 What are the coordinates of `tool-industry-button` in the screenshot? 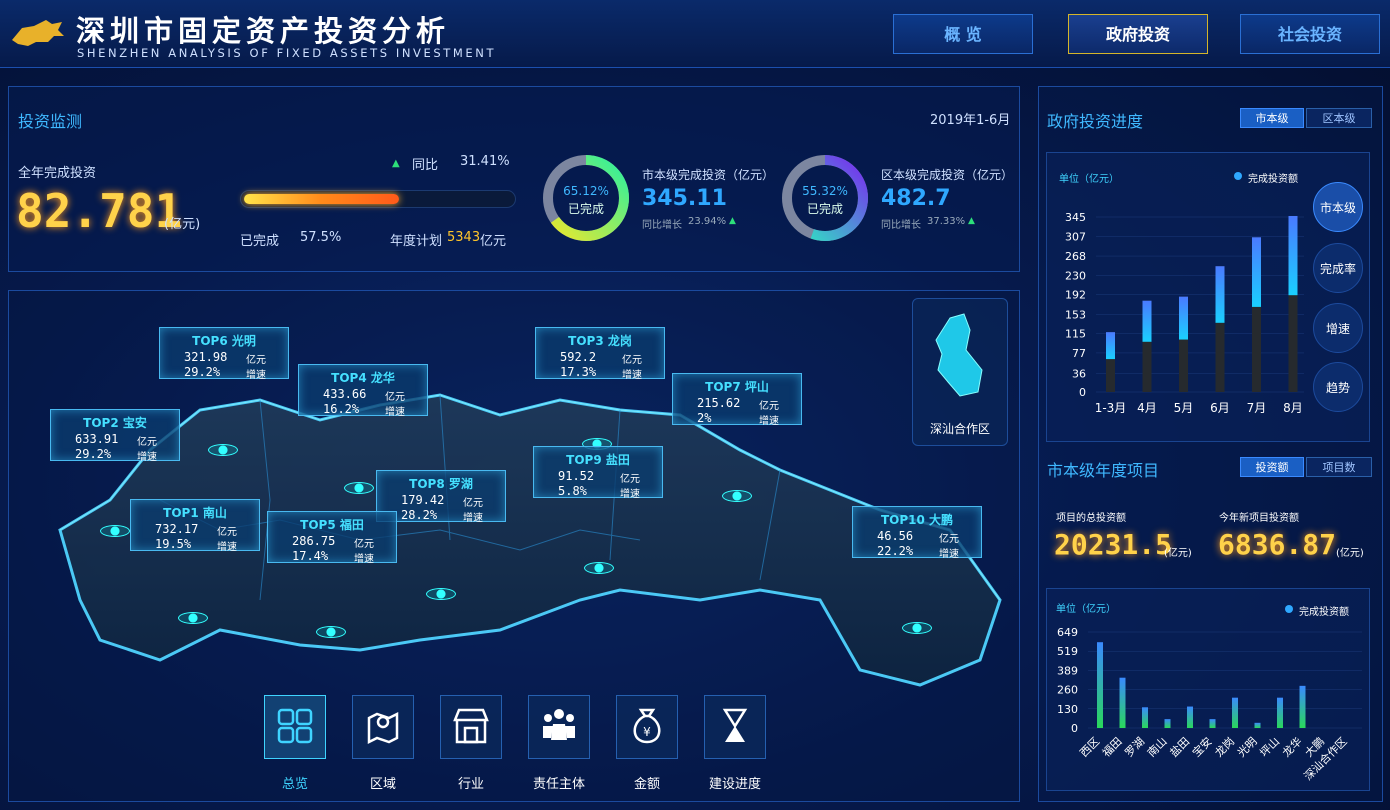 It's located at (471, 727).